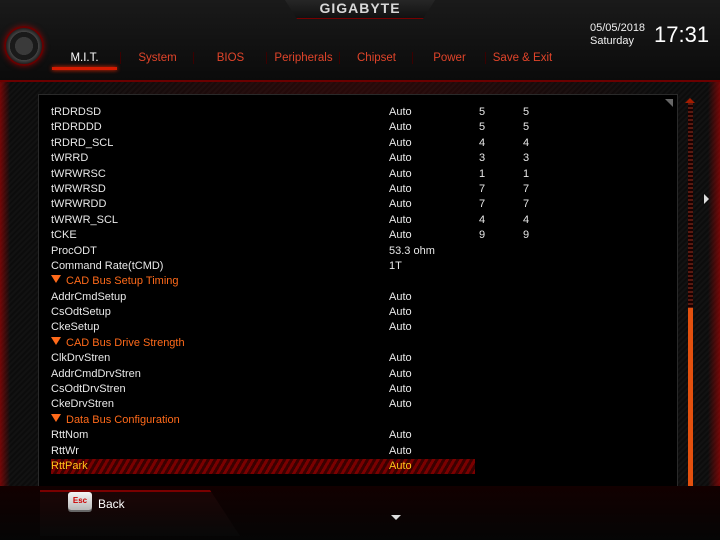 The height and width of the screenshot is (540, 720). What do you see at coordinates (356, 312) in the screenshot?
I see `setting-row: CsOdtSetup Auto` at bounding box center [356, 312].